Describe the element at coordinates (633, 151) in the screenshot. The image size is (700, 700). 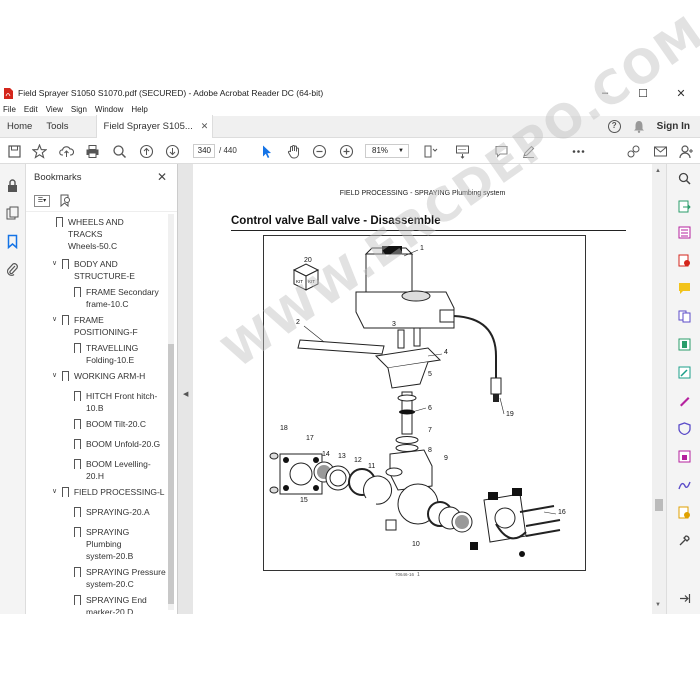
I see `share-link-icon` at that location.